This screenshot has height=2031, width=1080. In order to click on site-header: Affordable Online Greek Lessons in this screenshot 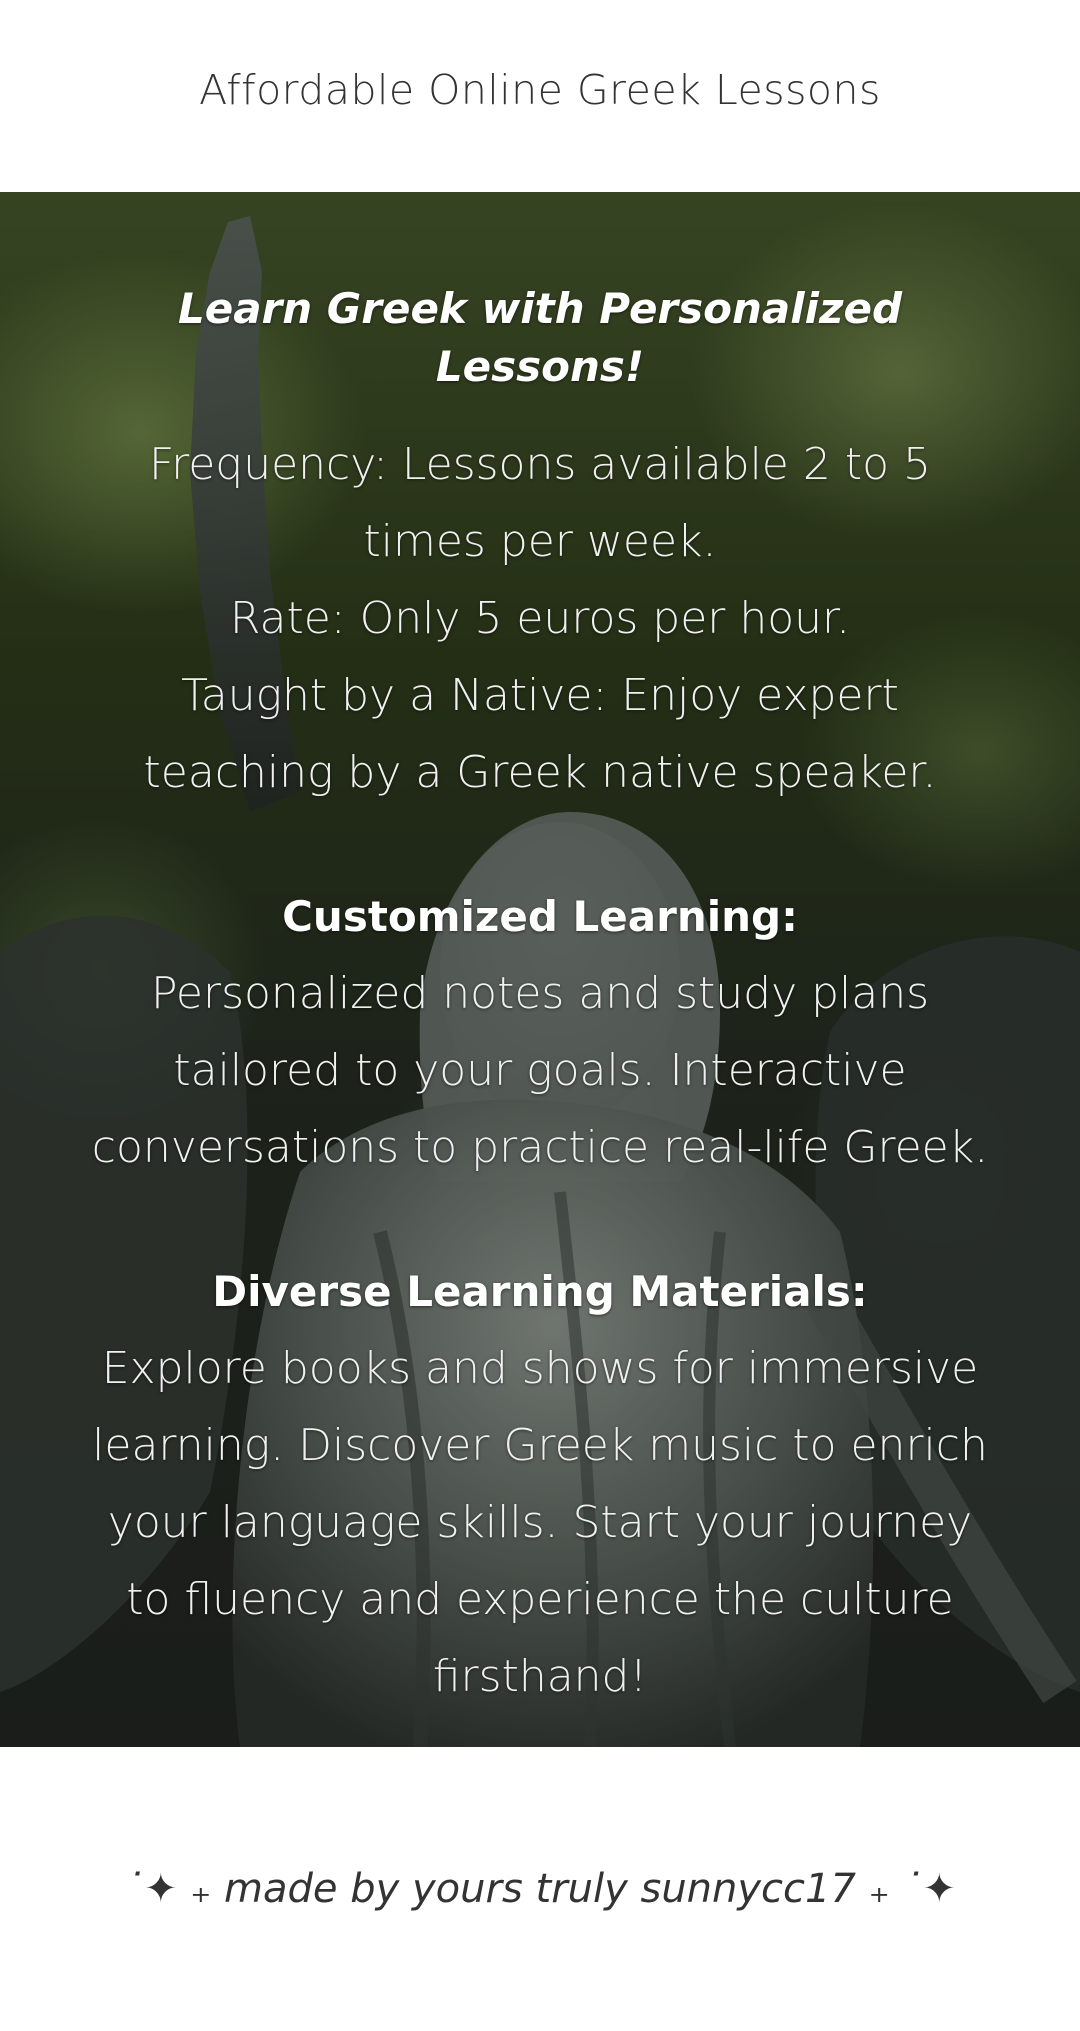, I will do `click(540, 96)`.